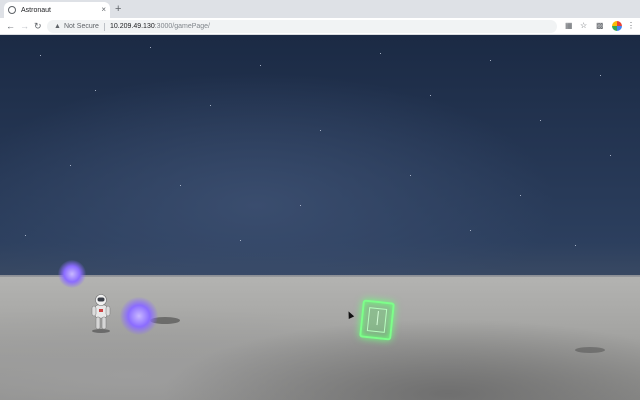 This screenshot has width=640, height=400. Describe the element at coordinates (24, 26) in the screenshot. I see `forward-icon: →` at that location.